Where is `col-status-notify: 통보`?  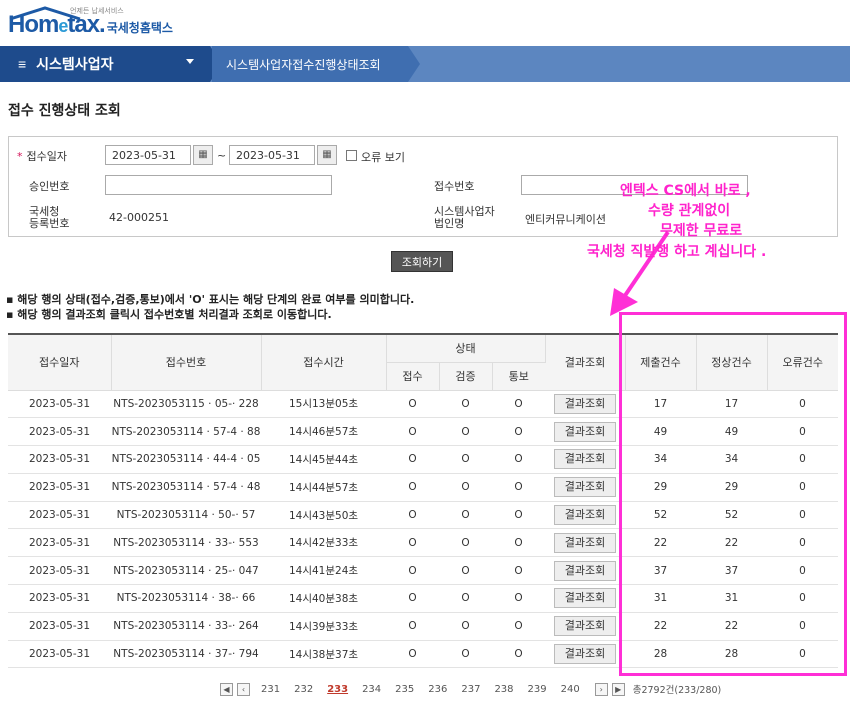 col-status-notify: 통보 is located at coordinates (519, 376).